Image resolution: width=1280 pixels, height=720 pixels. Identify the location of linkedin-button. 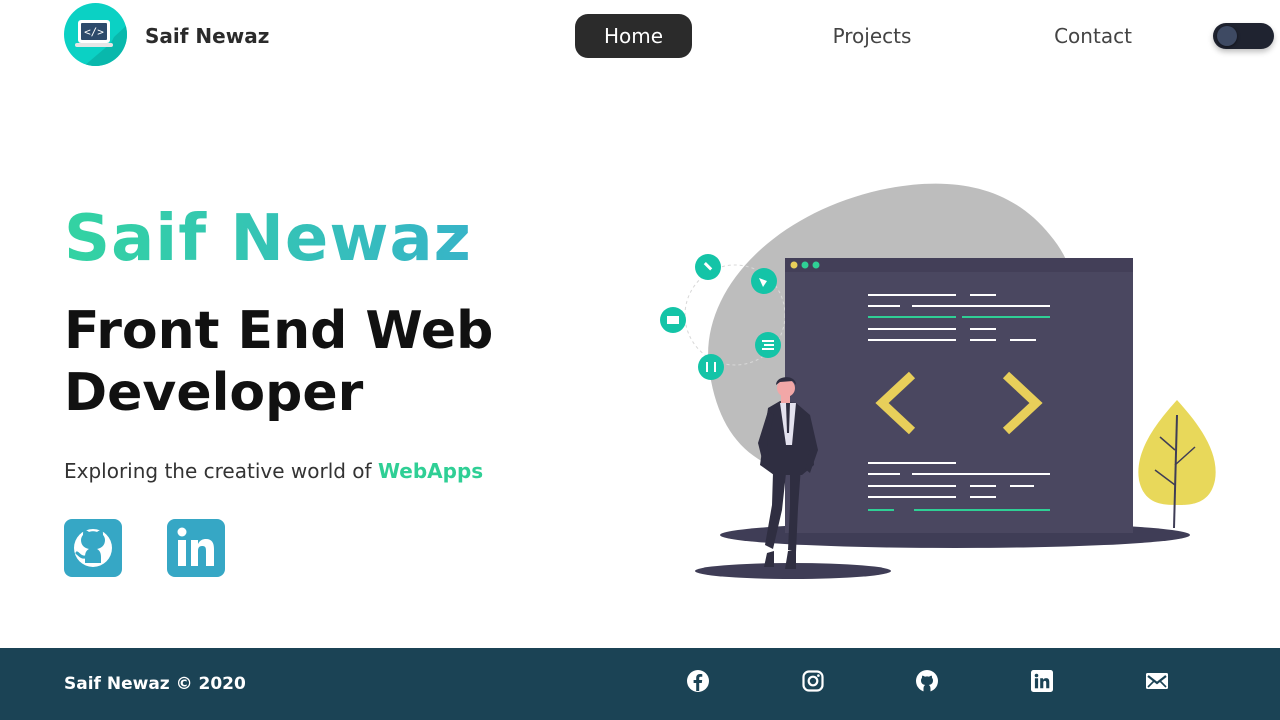
(196, 548).